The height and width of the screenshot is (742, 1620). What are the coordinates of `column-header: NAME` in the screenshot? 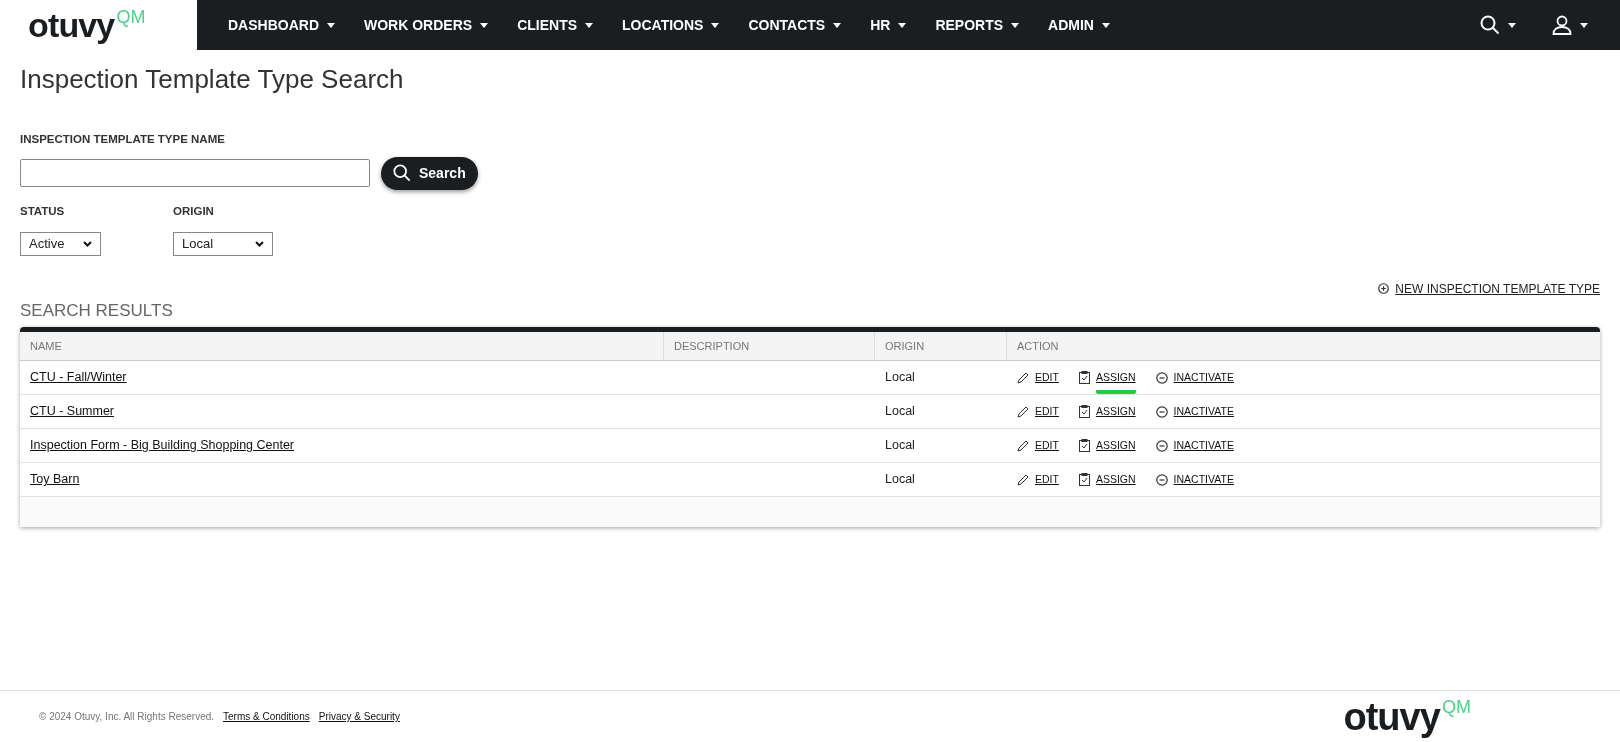 It's located at (46, 346).